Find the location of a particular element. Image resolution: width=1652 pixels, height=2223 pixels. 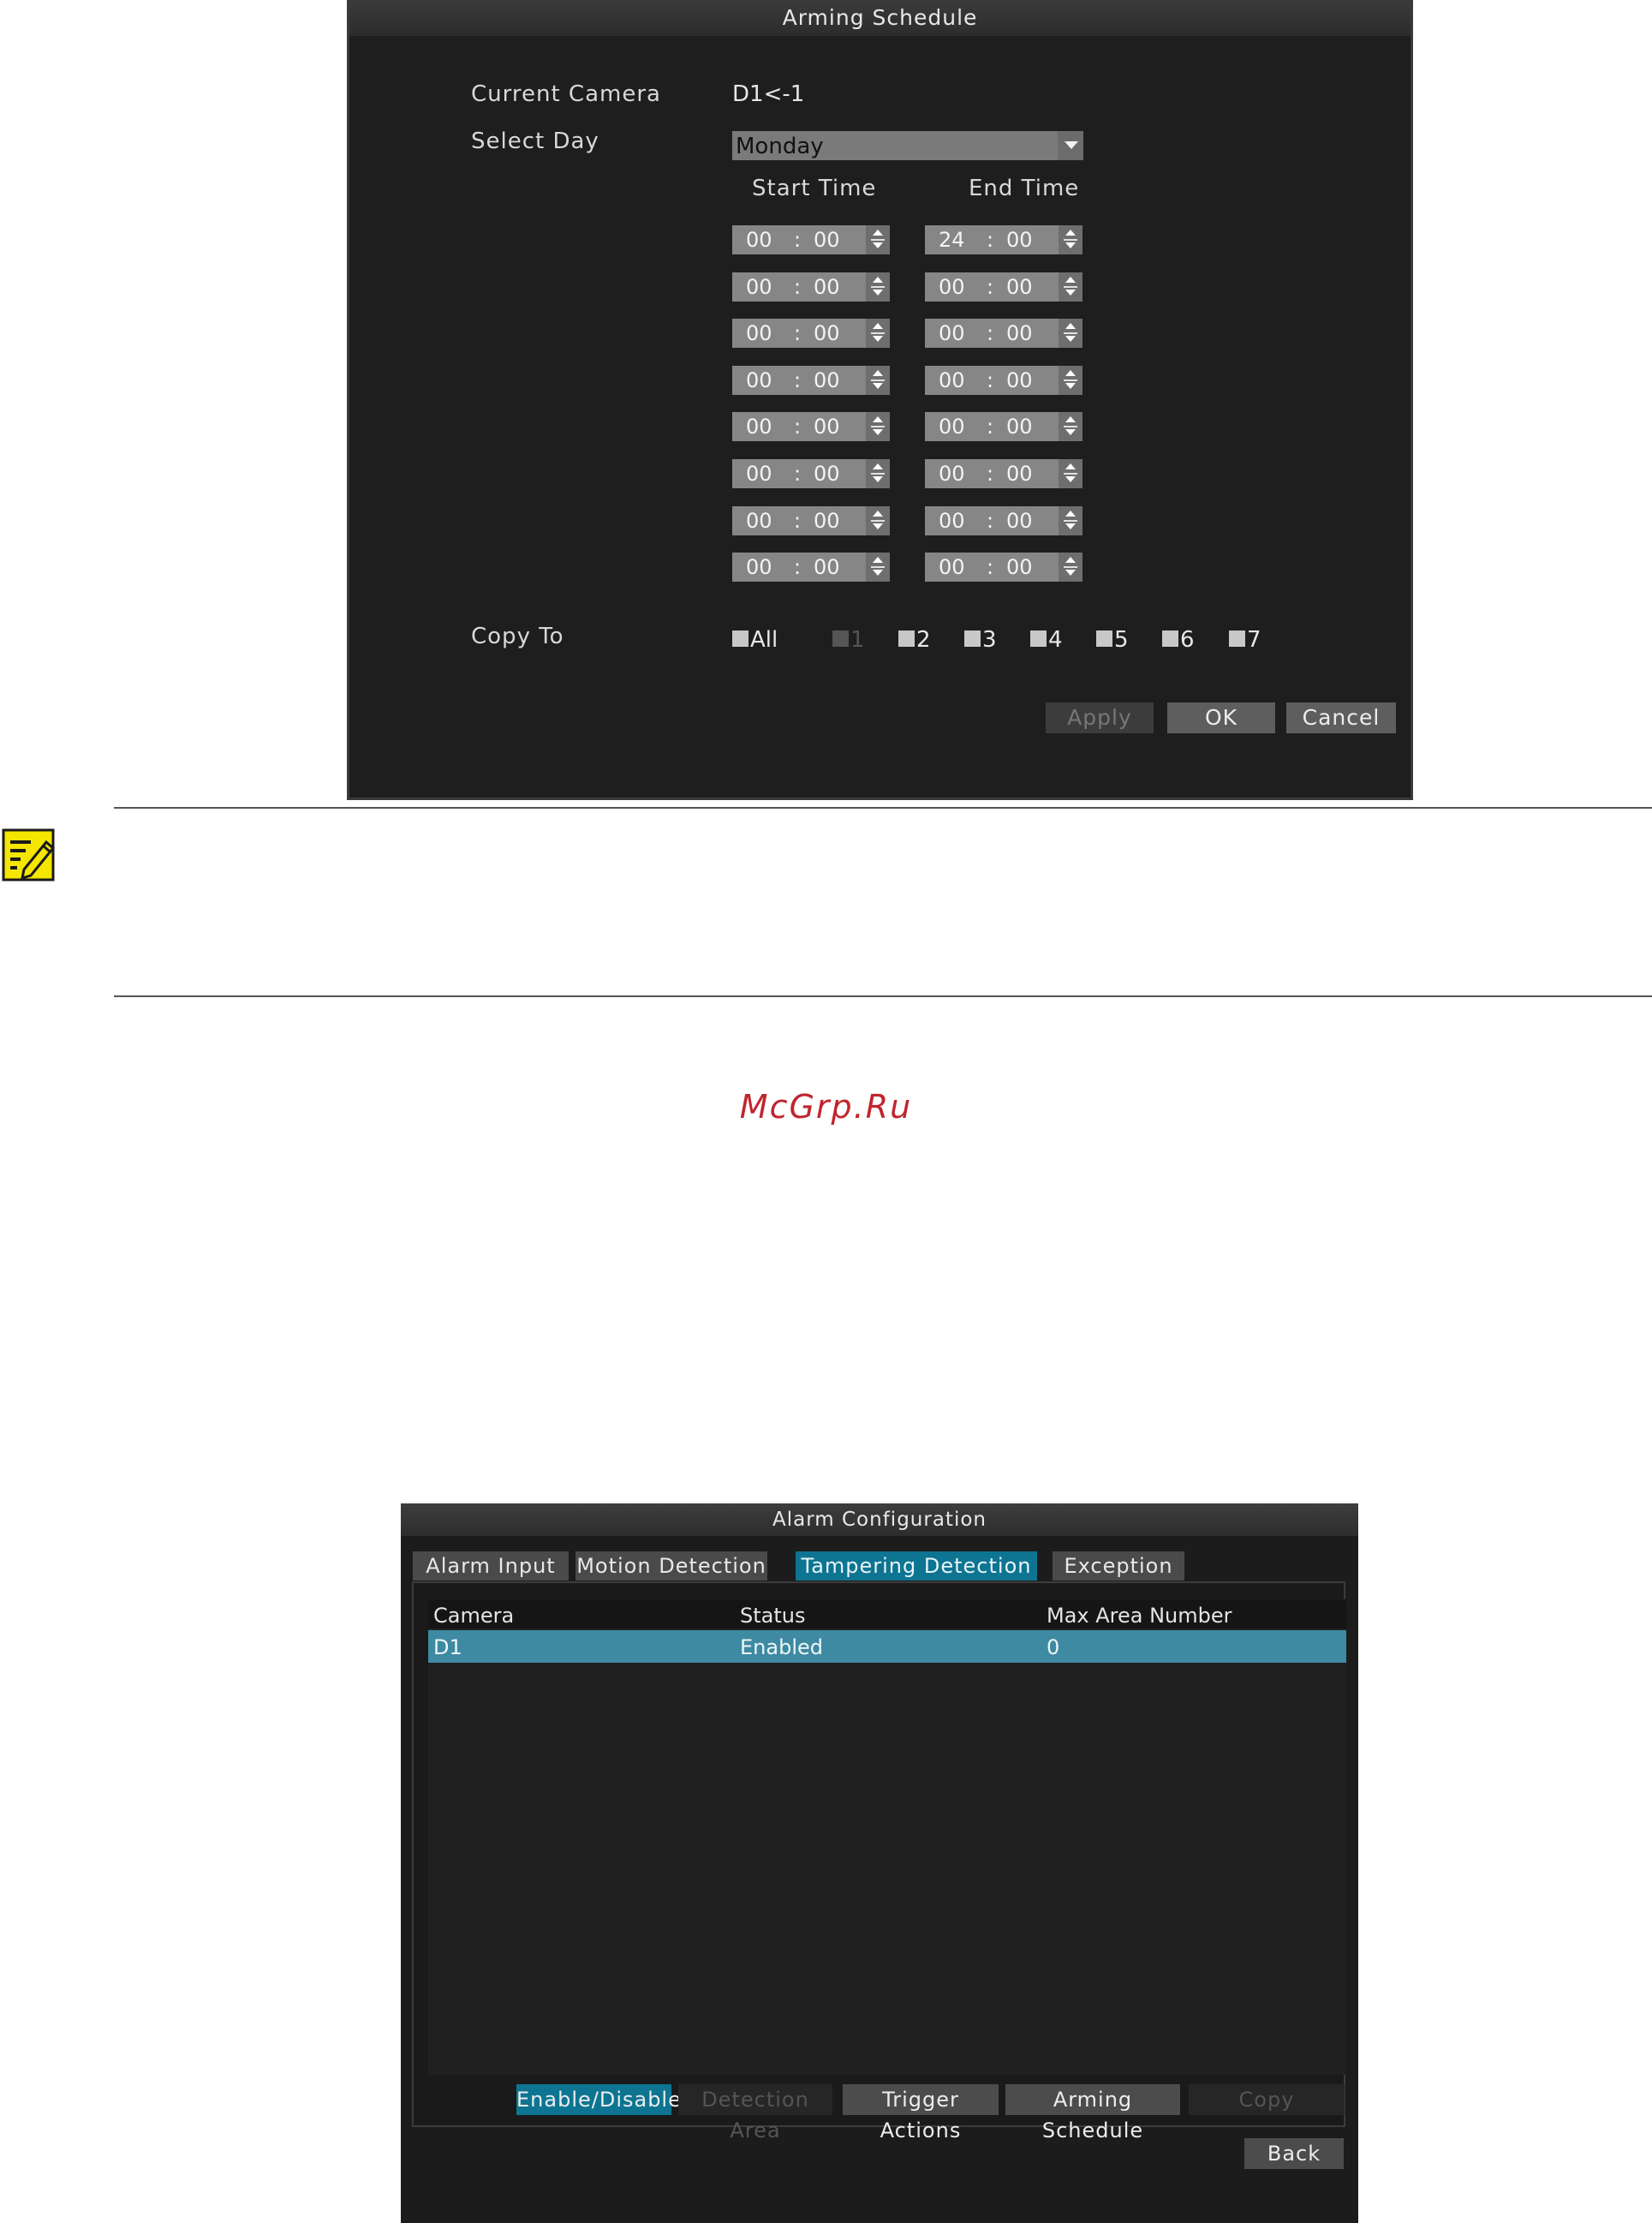

detection-area-button: Detection Area is located at coordinates (755, 2113).